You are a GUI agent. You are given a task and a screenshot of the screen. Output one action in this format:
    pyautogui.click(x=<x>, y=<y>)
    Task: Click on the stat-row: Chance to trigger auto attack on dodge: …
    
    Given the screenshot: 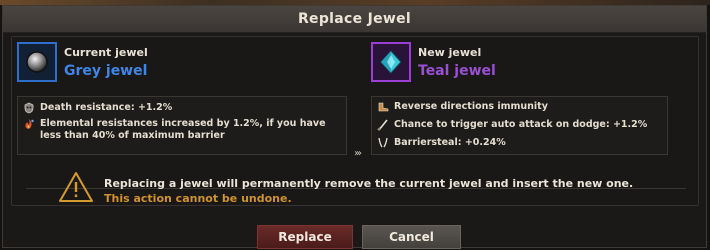 What is the action you would take?
    pyautogui.click(x=518, y=125)
    